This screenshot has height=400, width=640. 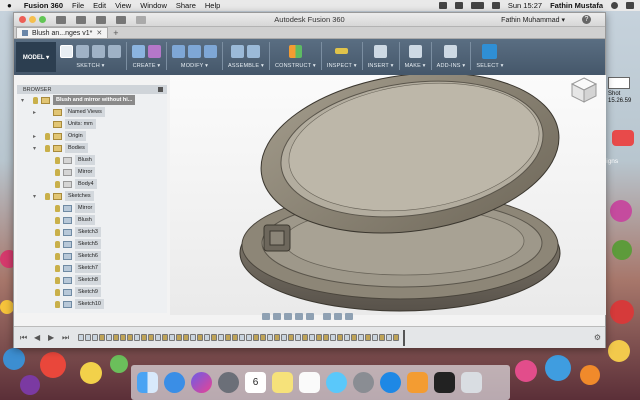 I want to click on siri-icon, so click(x=201, y=382).